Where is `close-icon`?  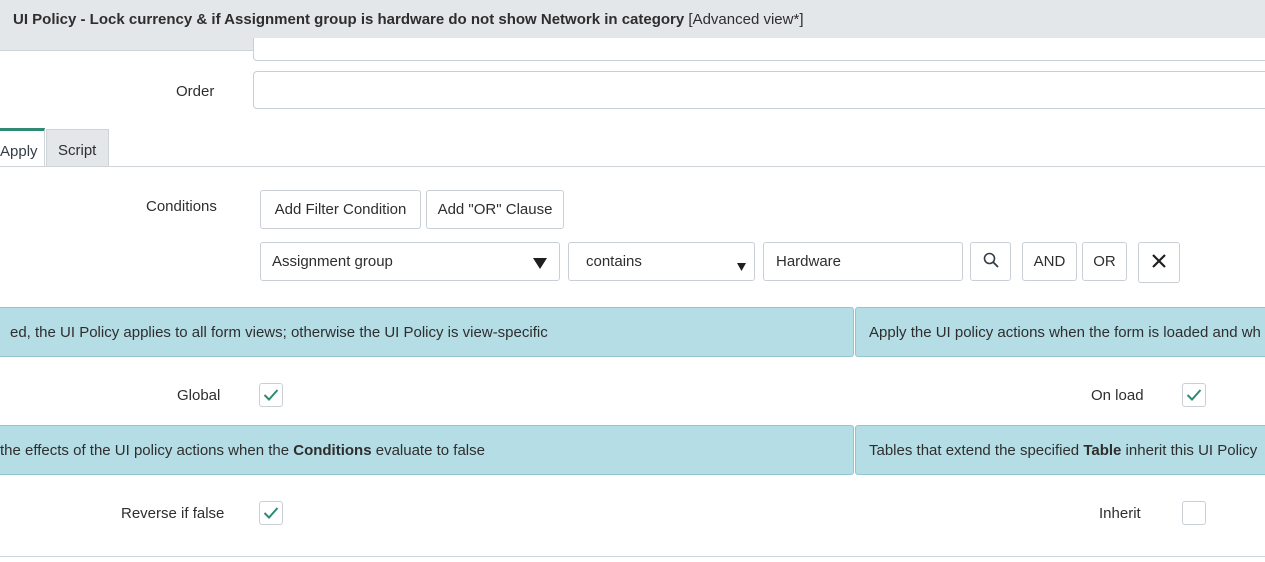
close-icon is located at coordinates (1159, 262).